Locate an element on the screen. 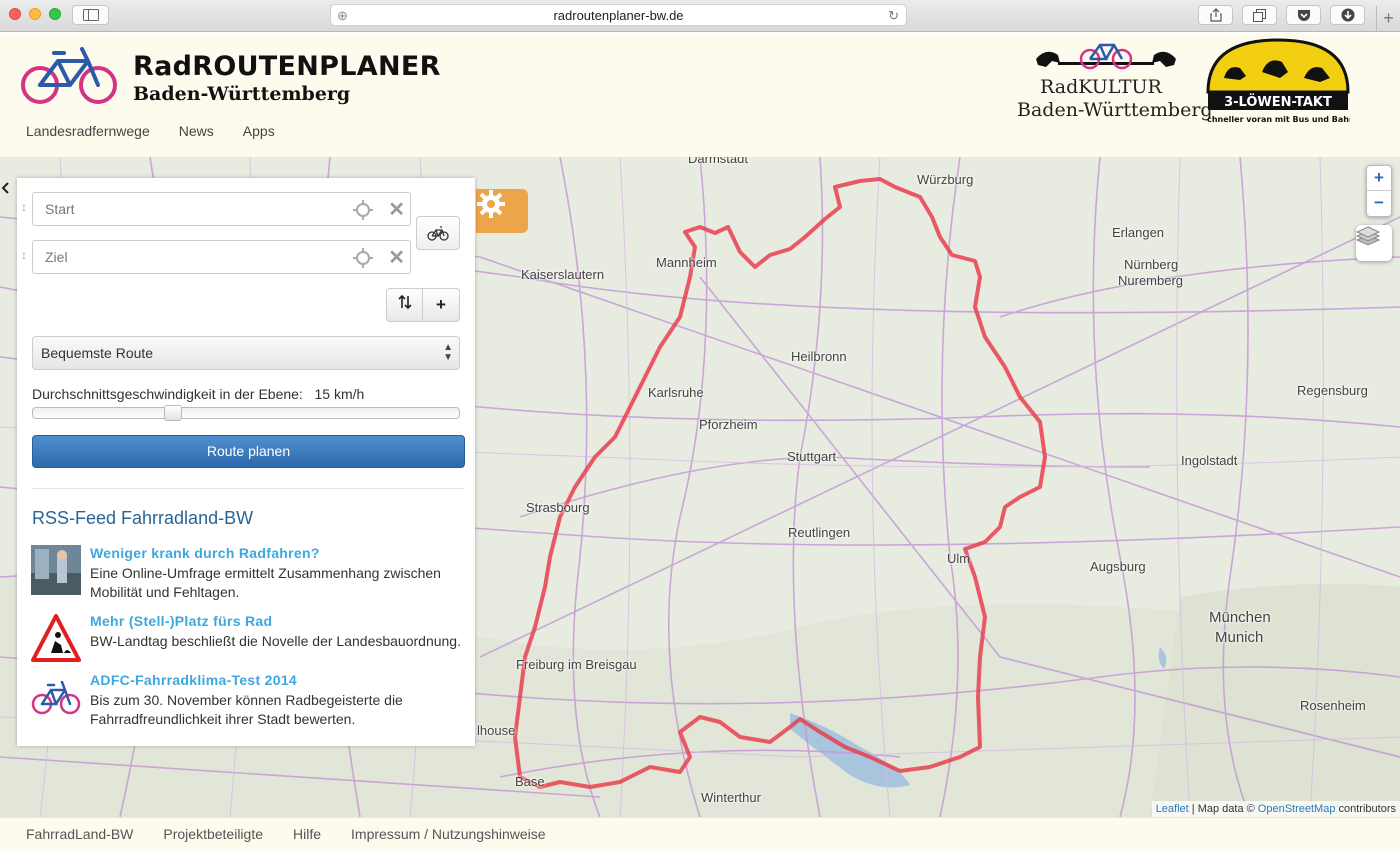 The image size is (1400, 849). city-label: Nürnberg is located at coordinates (1151, 264).